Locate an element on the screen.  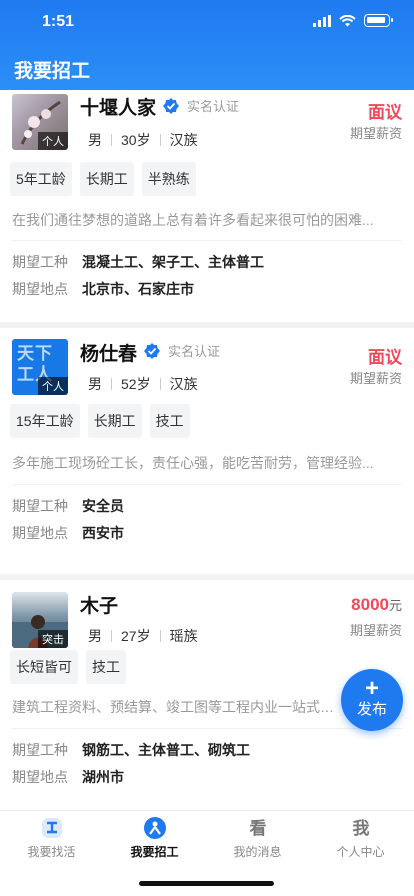
wifi-icon is located at coordinates (347, 20).